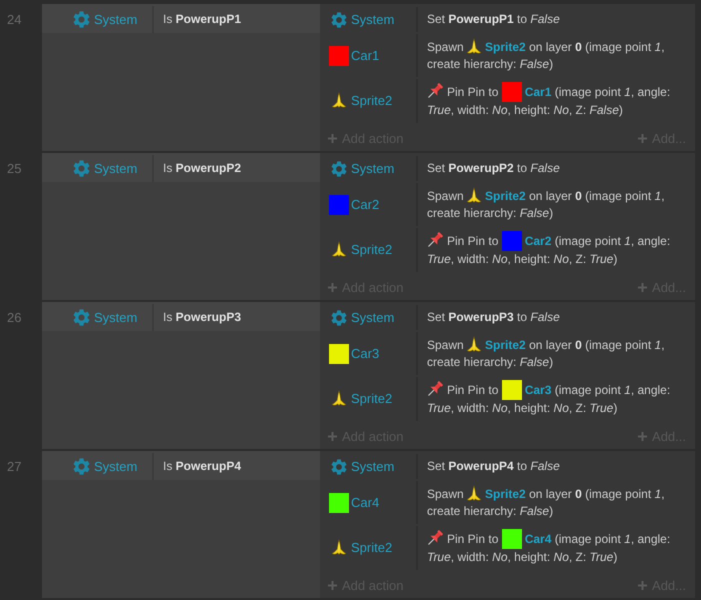  What do you see at coordinates (202, 19) in the screenshot?
I see `condition-text: Is PowerupP1` at bounding box center [202, 19].